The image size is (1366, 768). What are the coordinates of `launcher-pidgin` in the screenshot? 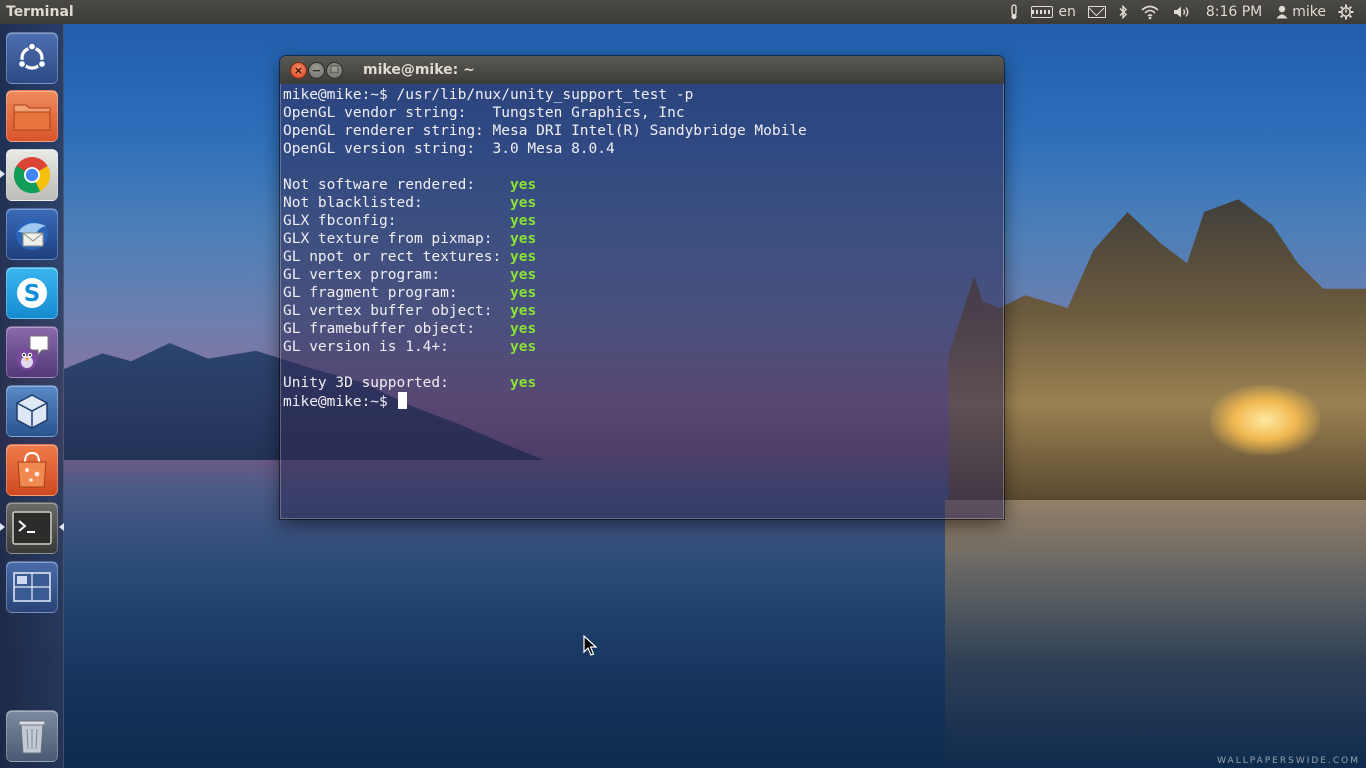 It's located at (32, 352).